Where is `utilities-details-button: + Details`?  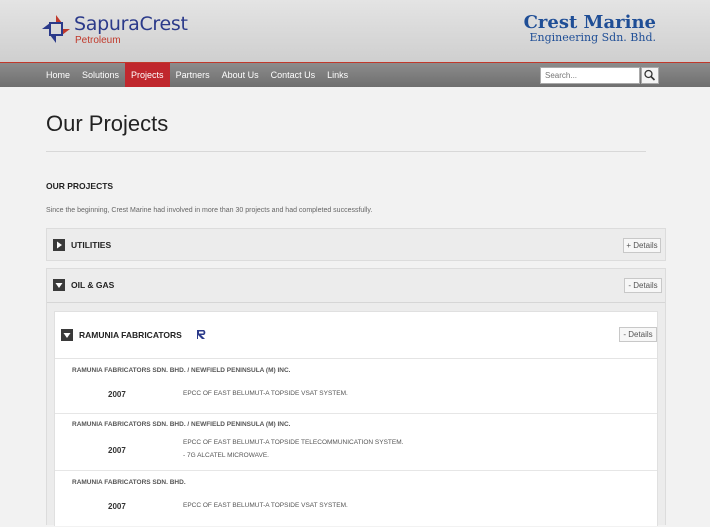
utilities-details-button: + Details is located at coordinates (642, 245).